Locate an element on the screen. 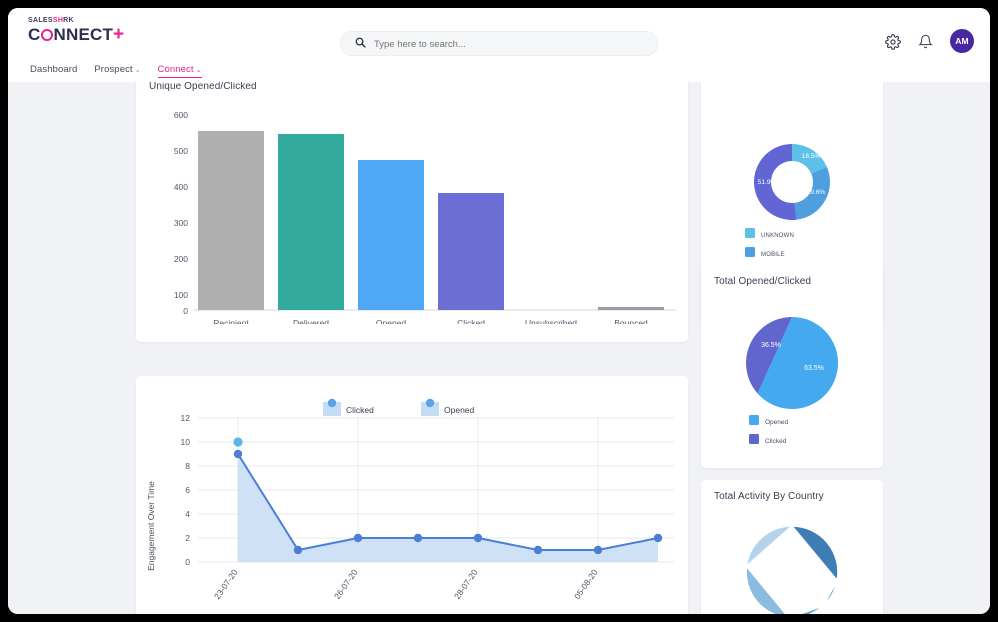 The width and height of the screenshot is (998, 622). bar-bounced is located at coordinates (631, 308).